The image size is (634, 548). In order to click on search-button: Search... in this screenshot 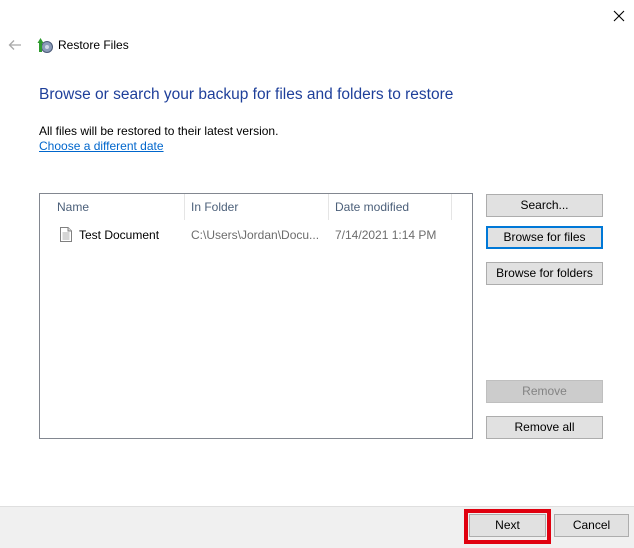, I will do `click(544, 205)`.